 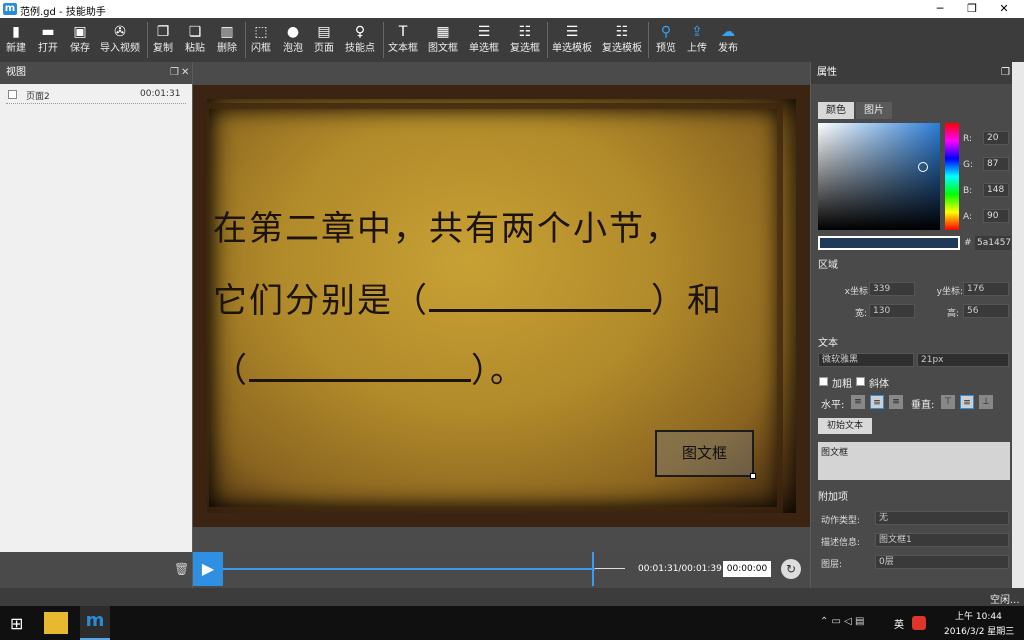 What do you see at coordinates (968, 243) in the screenshot?
I see `hex-label: #` at bounding box center [968, 243].